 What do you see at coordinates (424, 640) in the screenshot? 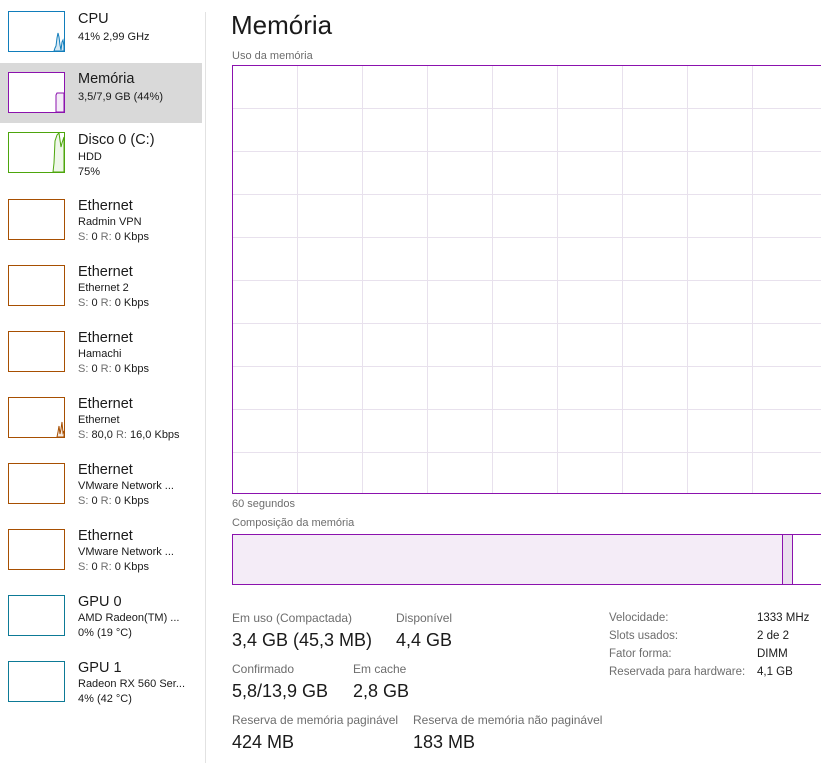
I see `available-value: 4,4 GB` at bounding box center [424, 640].